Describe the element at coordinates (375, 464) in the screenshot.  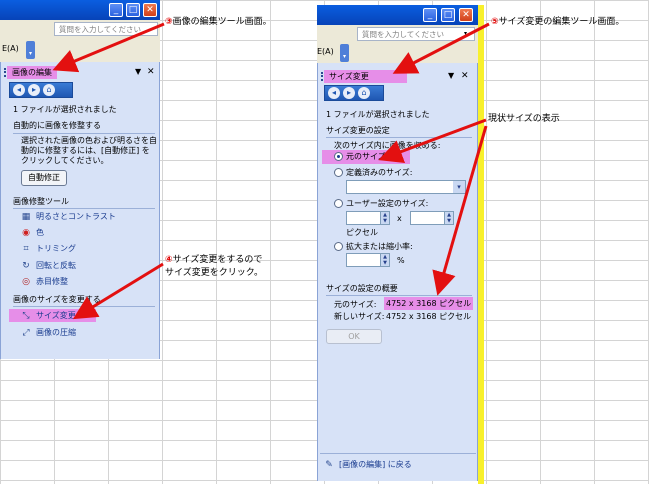
I see `back-link-label: [画像の編集] に戻る` at that location.